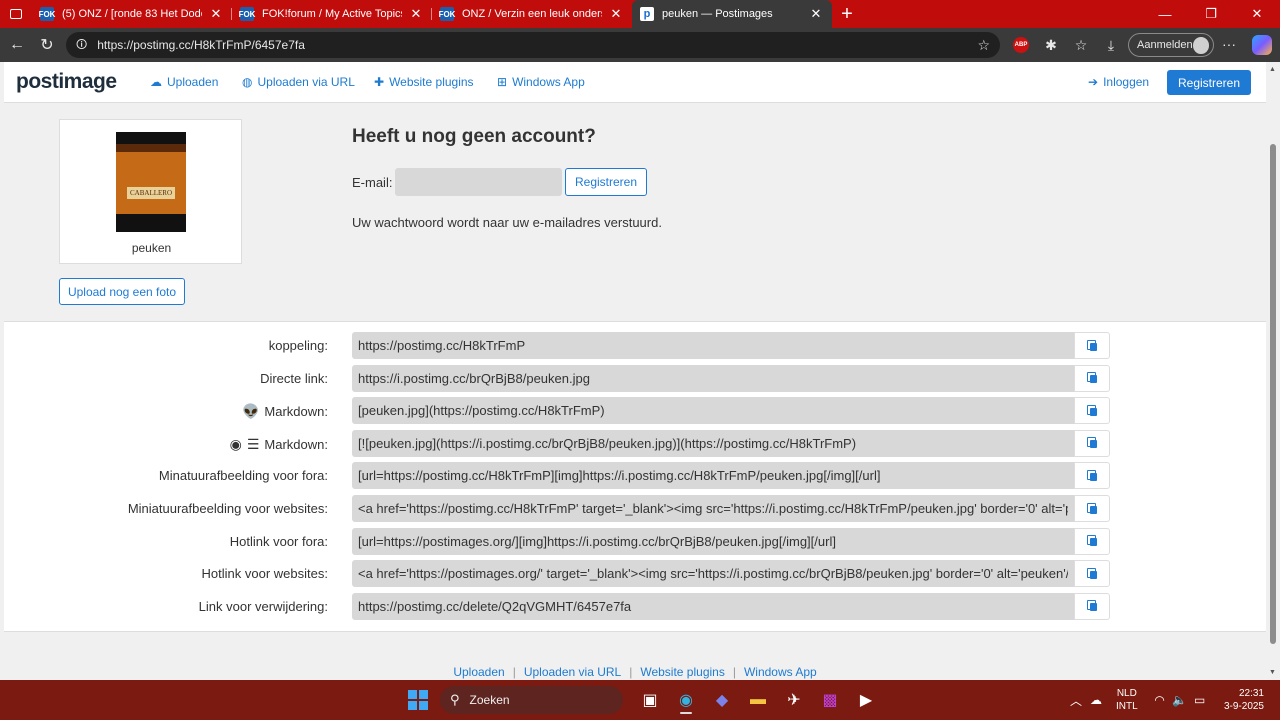 This screenshot has height=720, width=1280. Describe the element at coordinates (1272, 672) in the screenshot. I see `scroll-down-icon: ▼` at that location.